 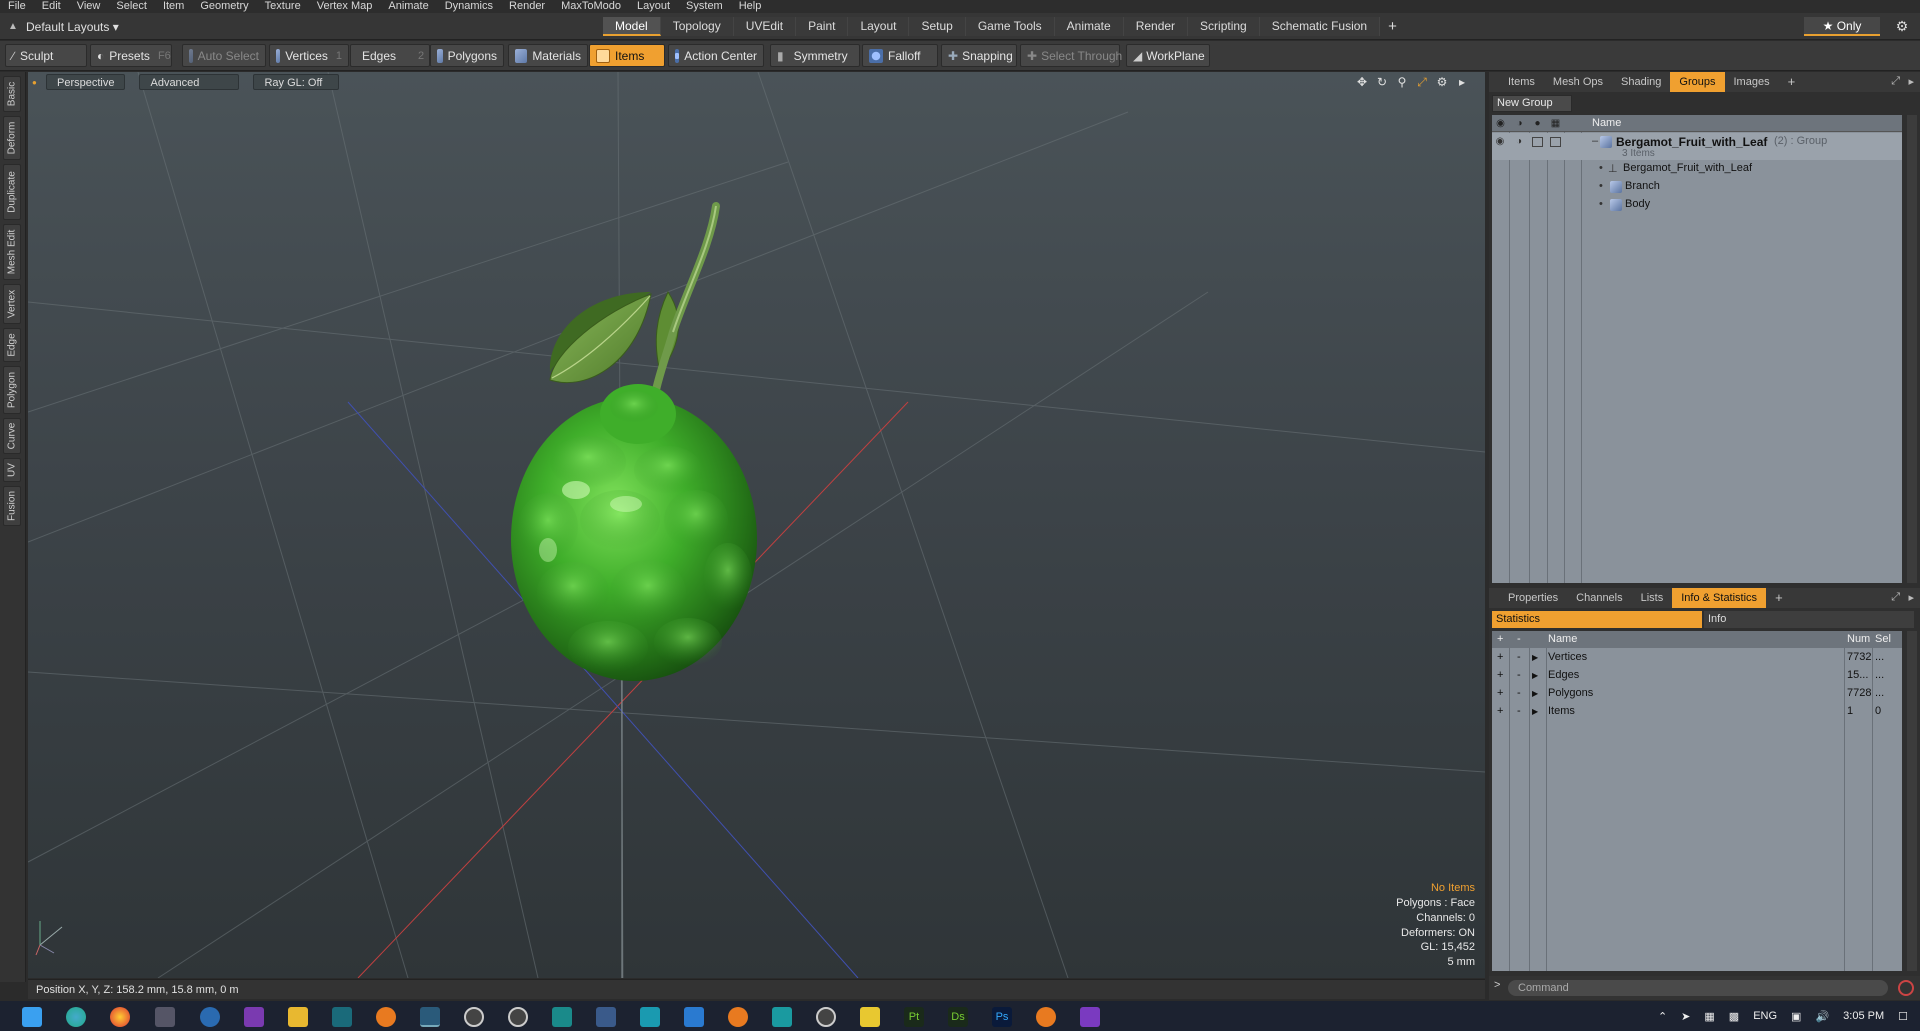 I want to click on vtab-uv: UV, so click(x=12, y=470).